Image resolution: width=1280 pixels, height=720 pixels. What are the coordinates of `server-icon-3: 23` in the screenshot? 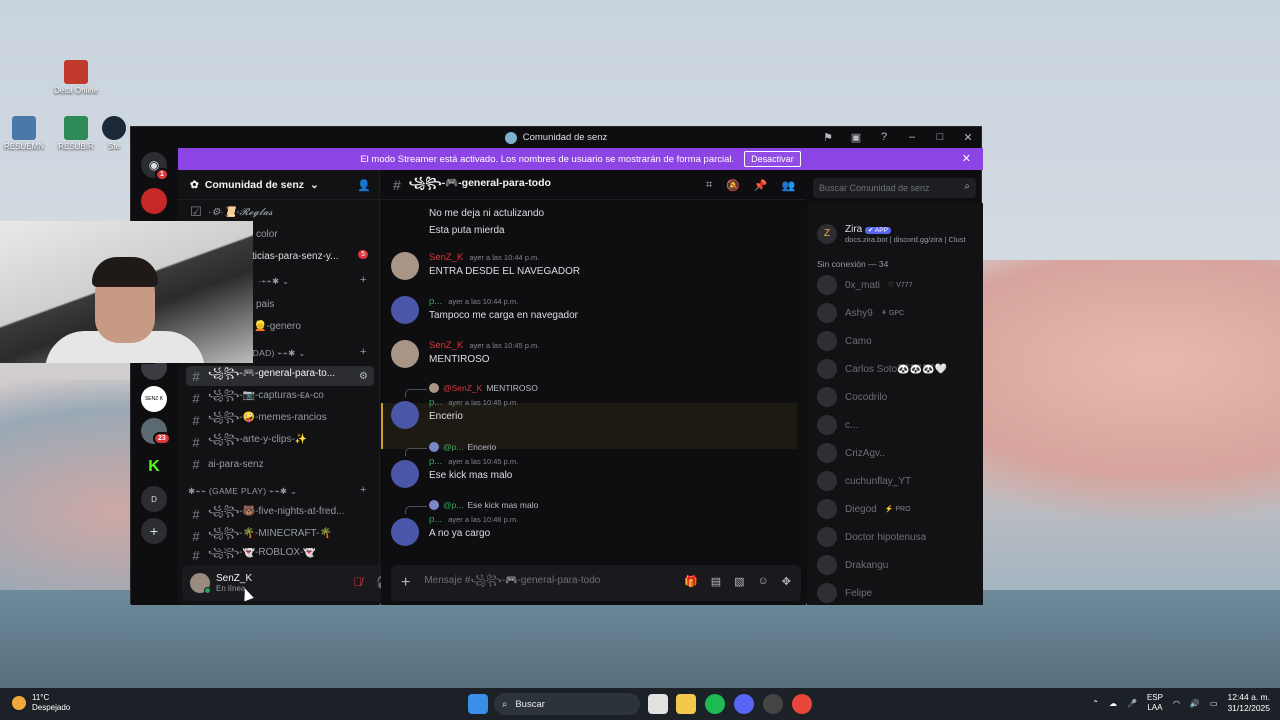 It's located at (156, 431).